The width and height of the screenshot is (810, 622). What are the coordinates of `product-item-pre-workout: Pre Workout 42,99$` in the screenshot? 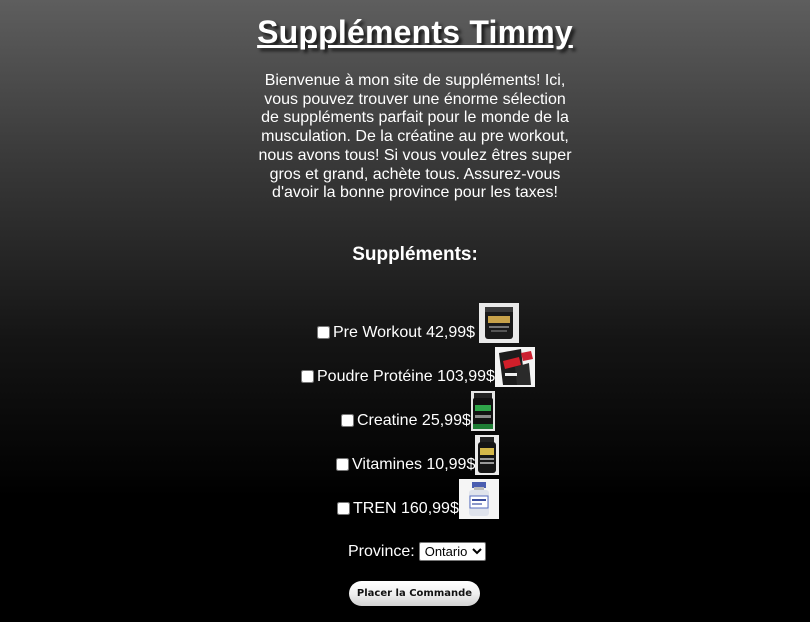 It's located at (418, 323).